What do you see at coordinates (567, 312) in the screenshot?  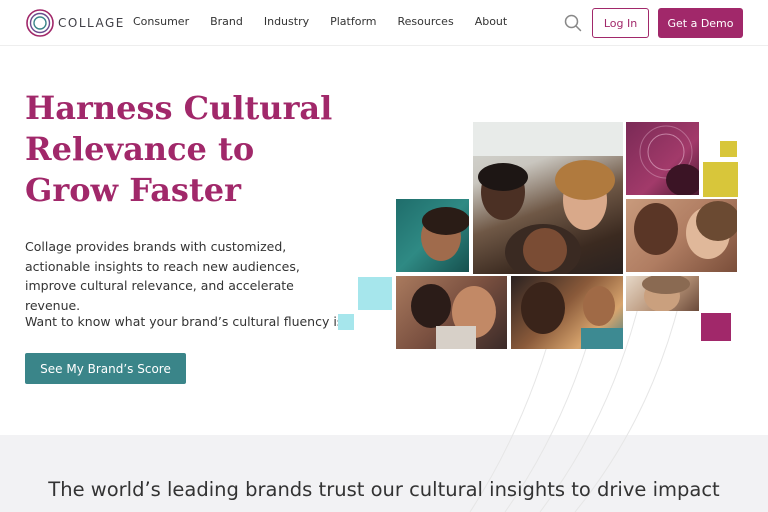 I see `photo-tile-bottom-center` at bounding box center [567, 312].